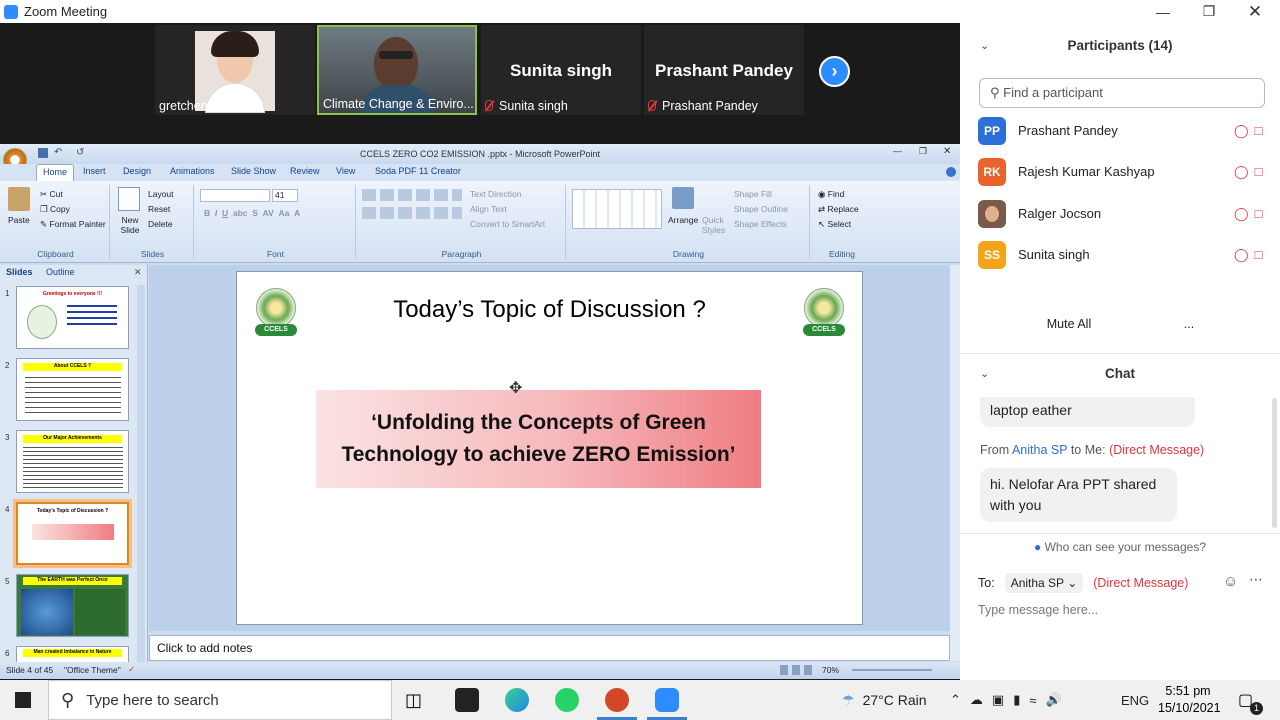 The image size is (1280, 720). What do you see at coordinates (923, 151) in the screenshot?
I see `ppt-restore-icon: ❐` at bounding box center [923, 151].